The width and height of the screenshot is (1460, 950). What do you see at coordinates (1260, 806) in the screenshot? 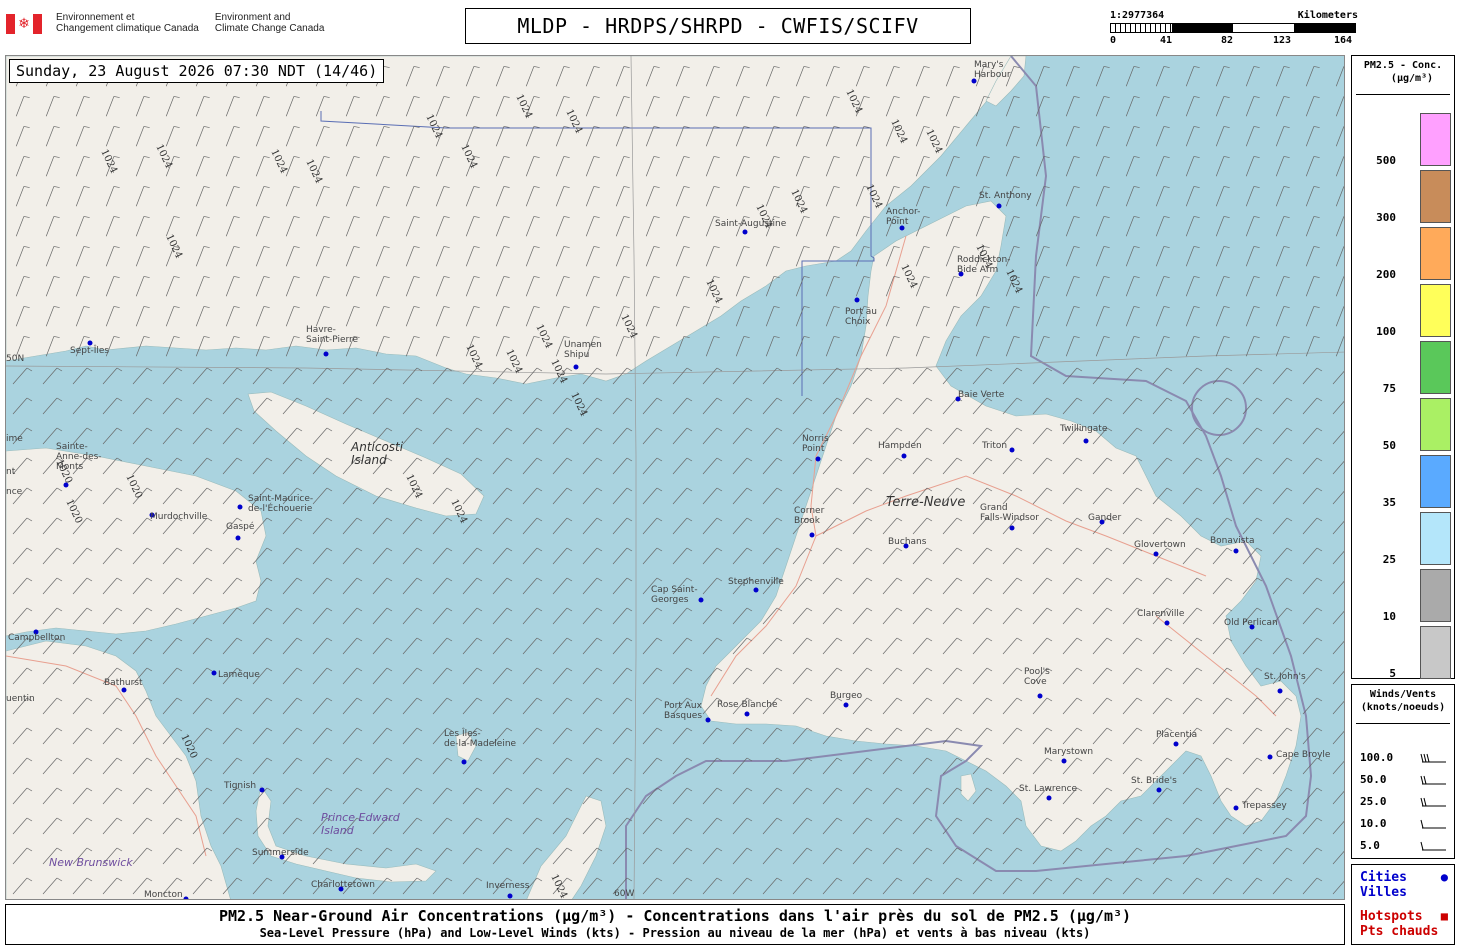
I see `city-marker: Trepassey` at bounding box center [1260, 806].